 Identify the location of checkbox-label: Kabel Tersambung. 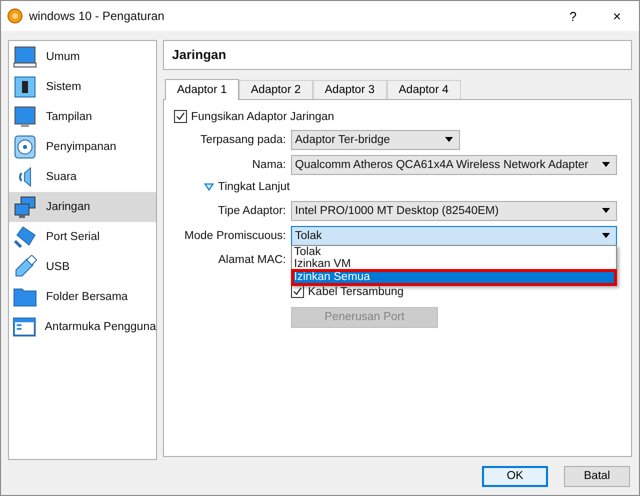
(356, 292).